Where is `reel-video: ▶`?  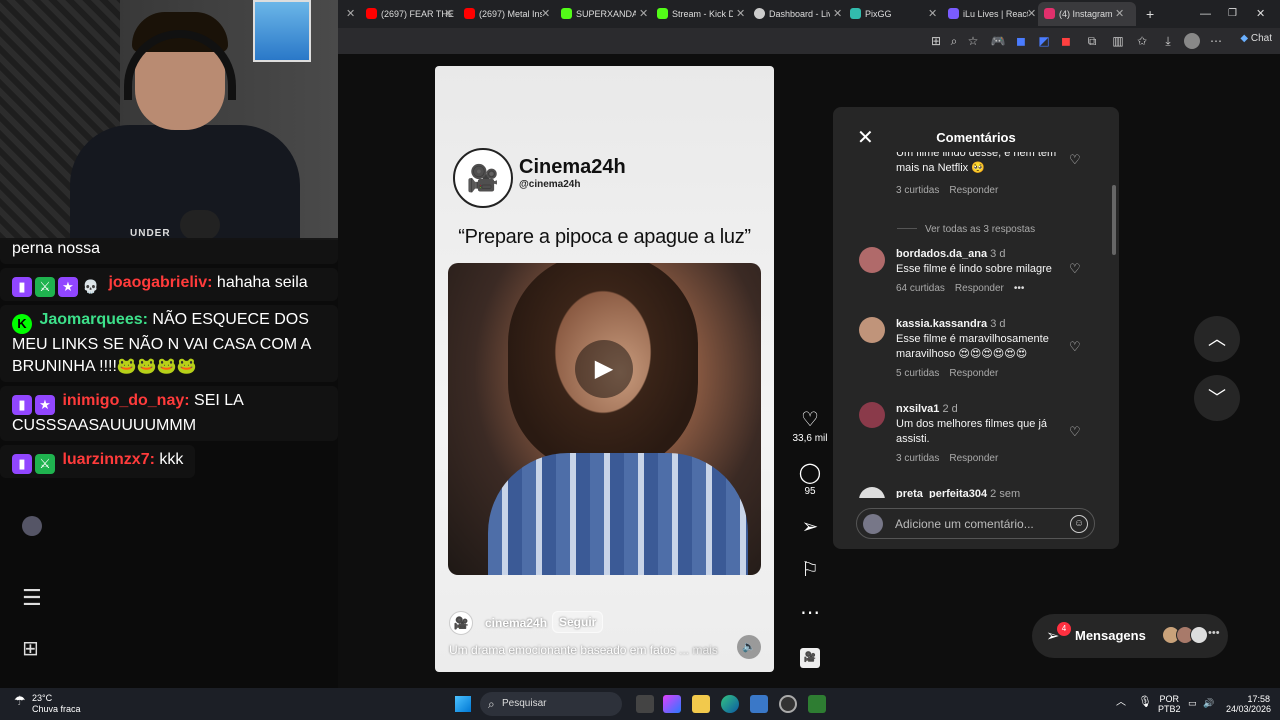
reel-video: ▶ is located at coordinates (604, 419).